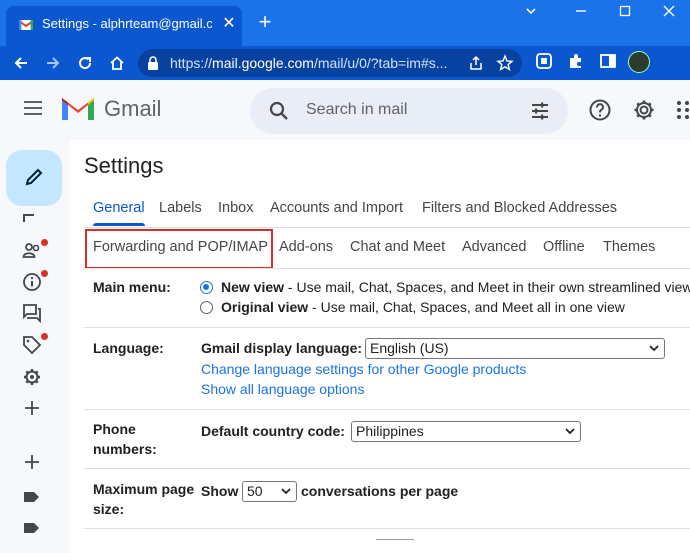 The width and height of the screenshot is (690, 553). What do you see at coordinates (33, 108) in the screenshot?
I see `main-menu-icon` at bounding box center [33, 108].